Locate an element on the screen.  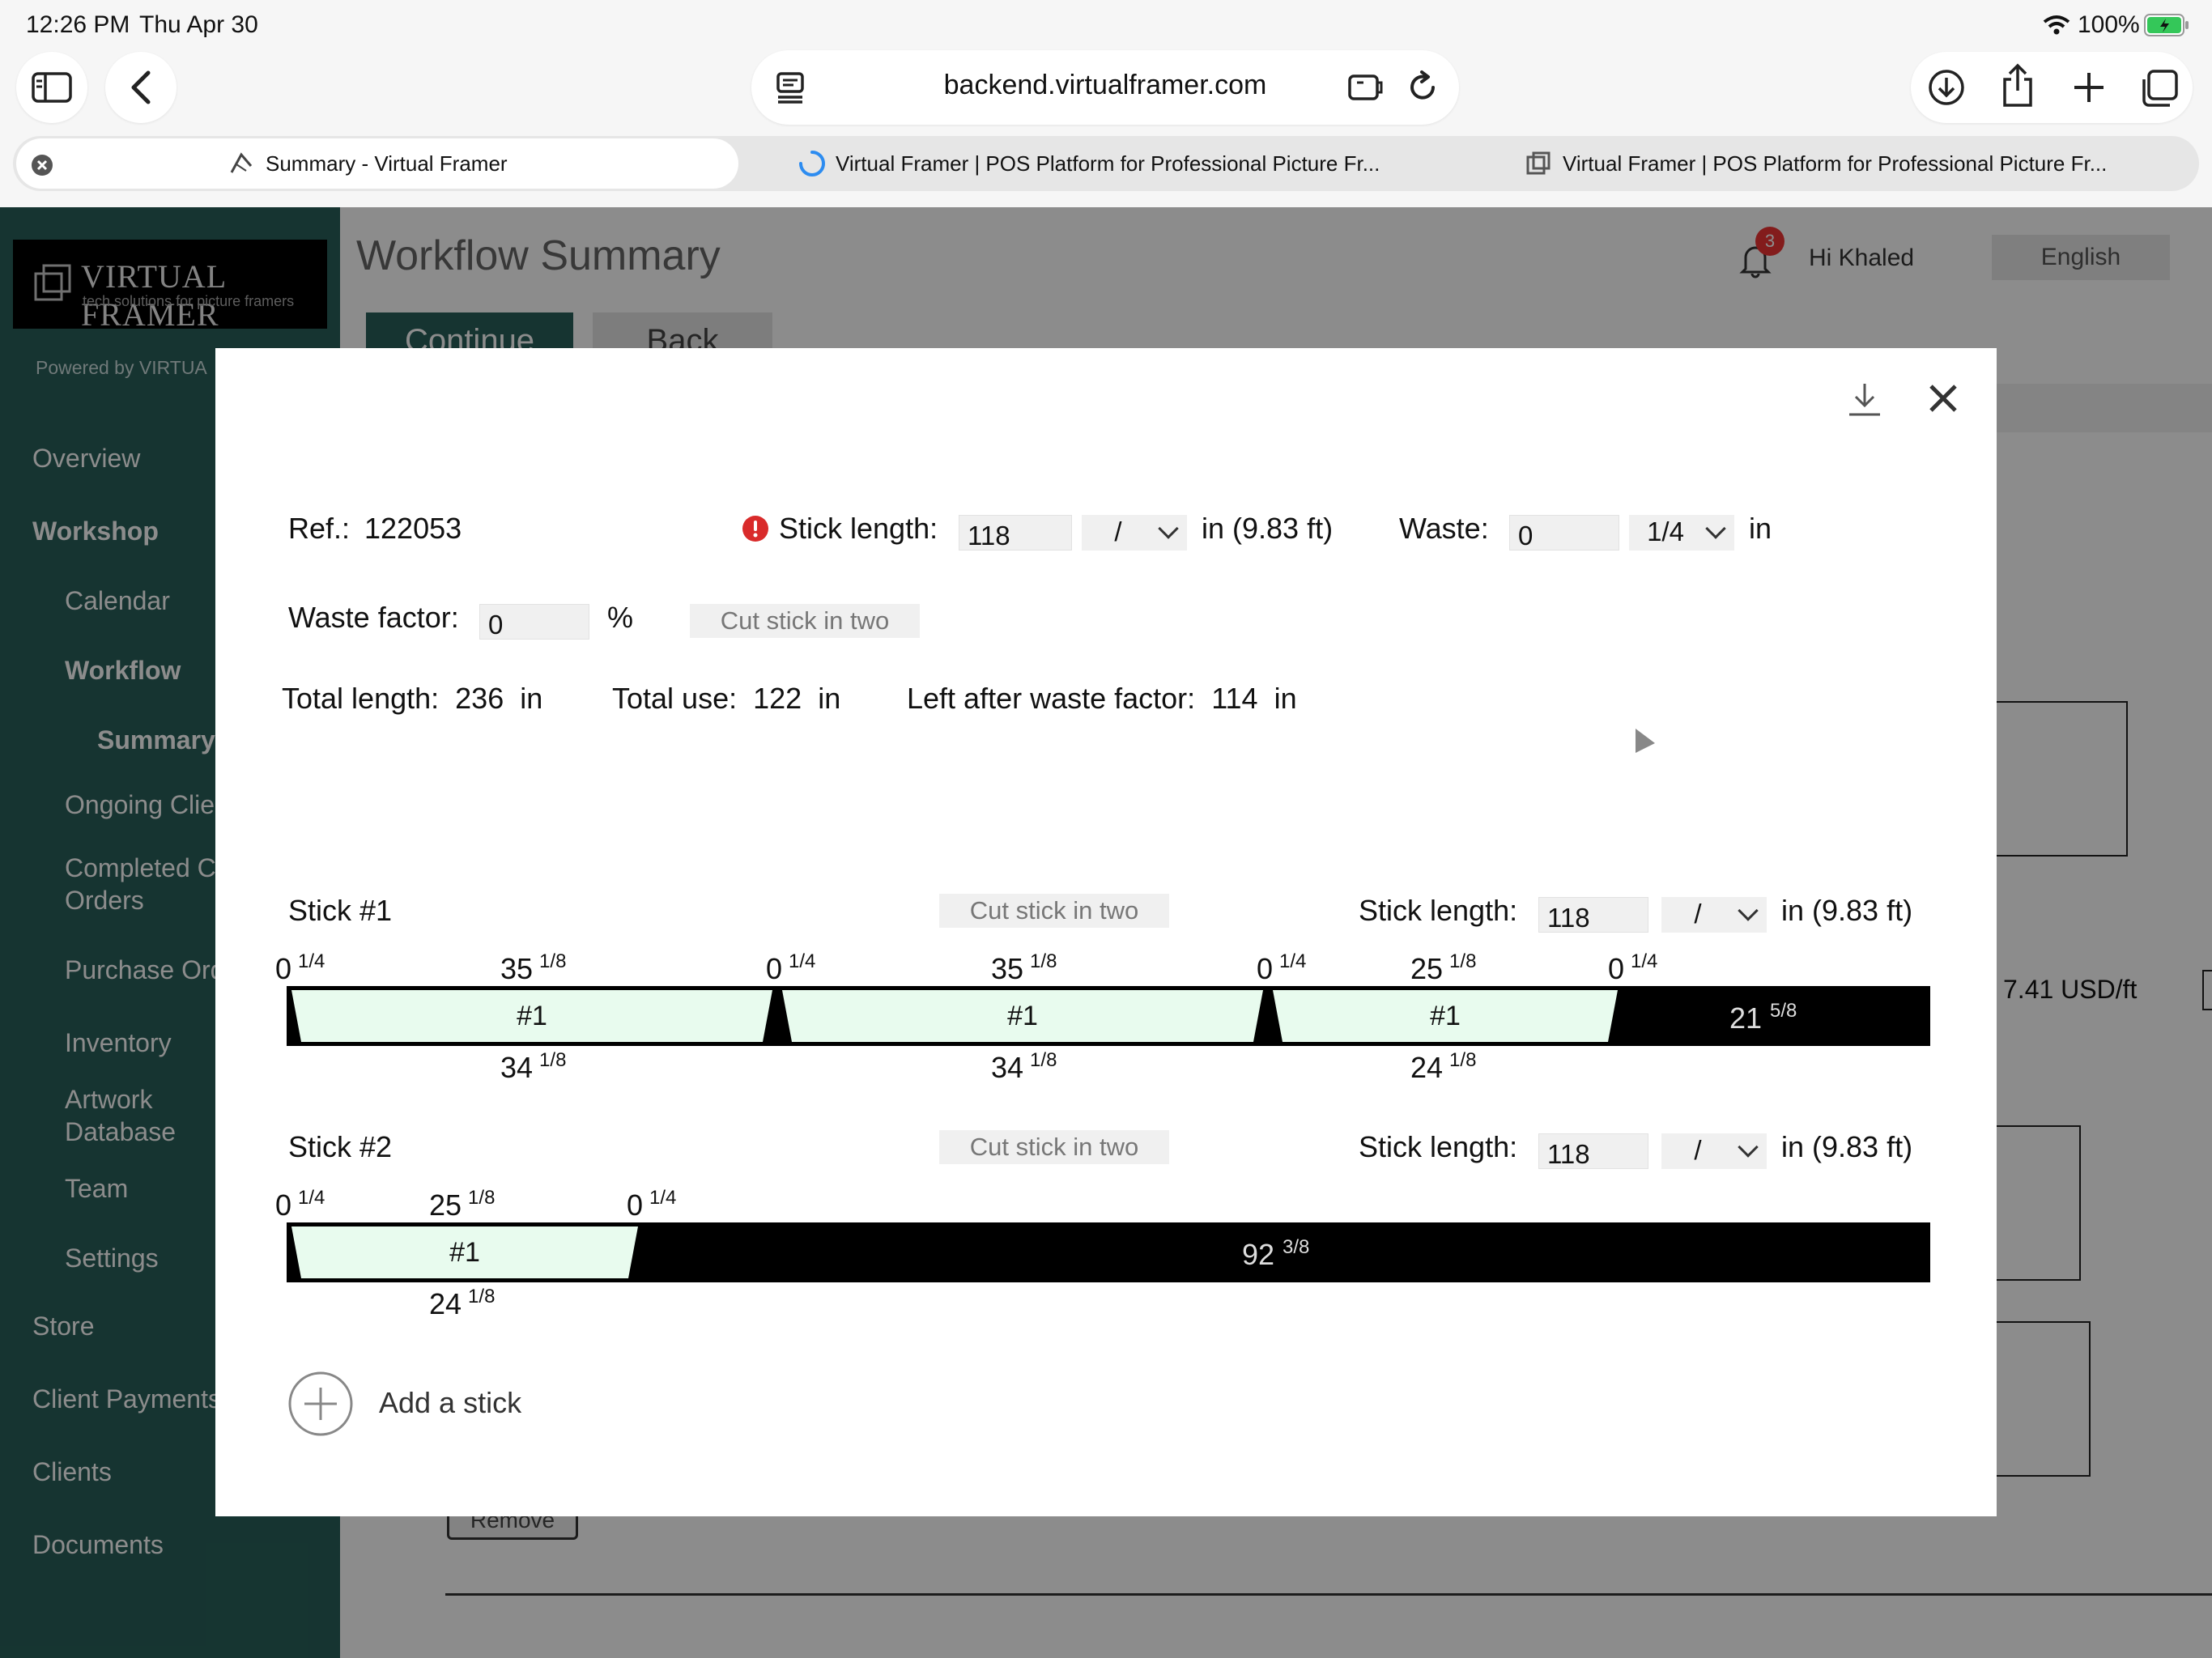
back-nav-button is located at coordinates (141, 87).